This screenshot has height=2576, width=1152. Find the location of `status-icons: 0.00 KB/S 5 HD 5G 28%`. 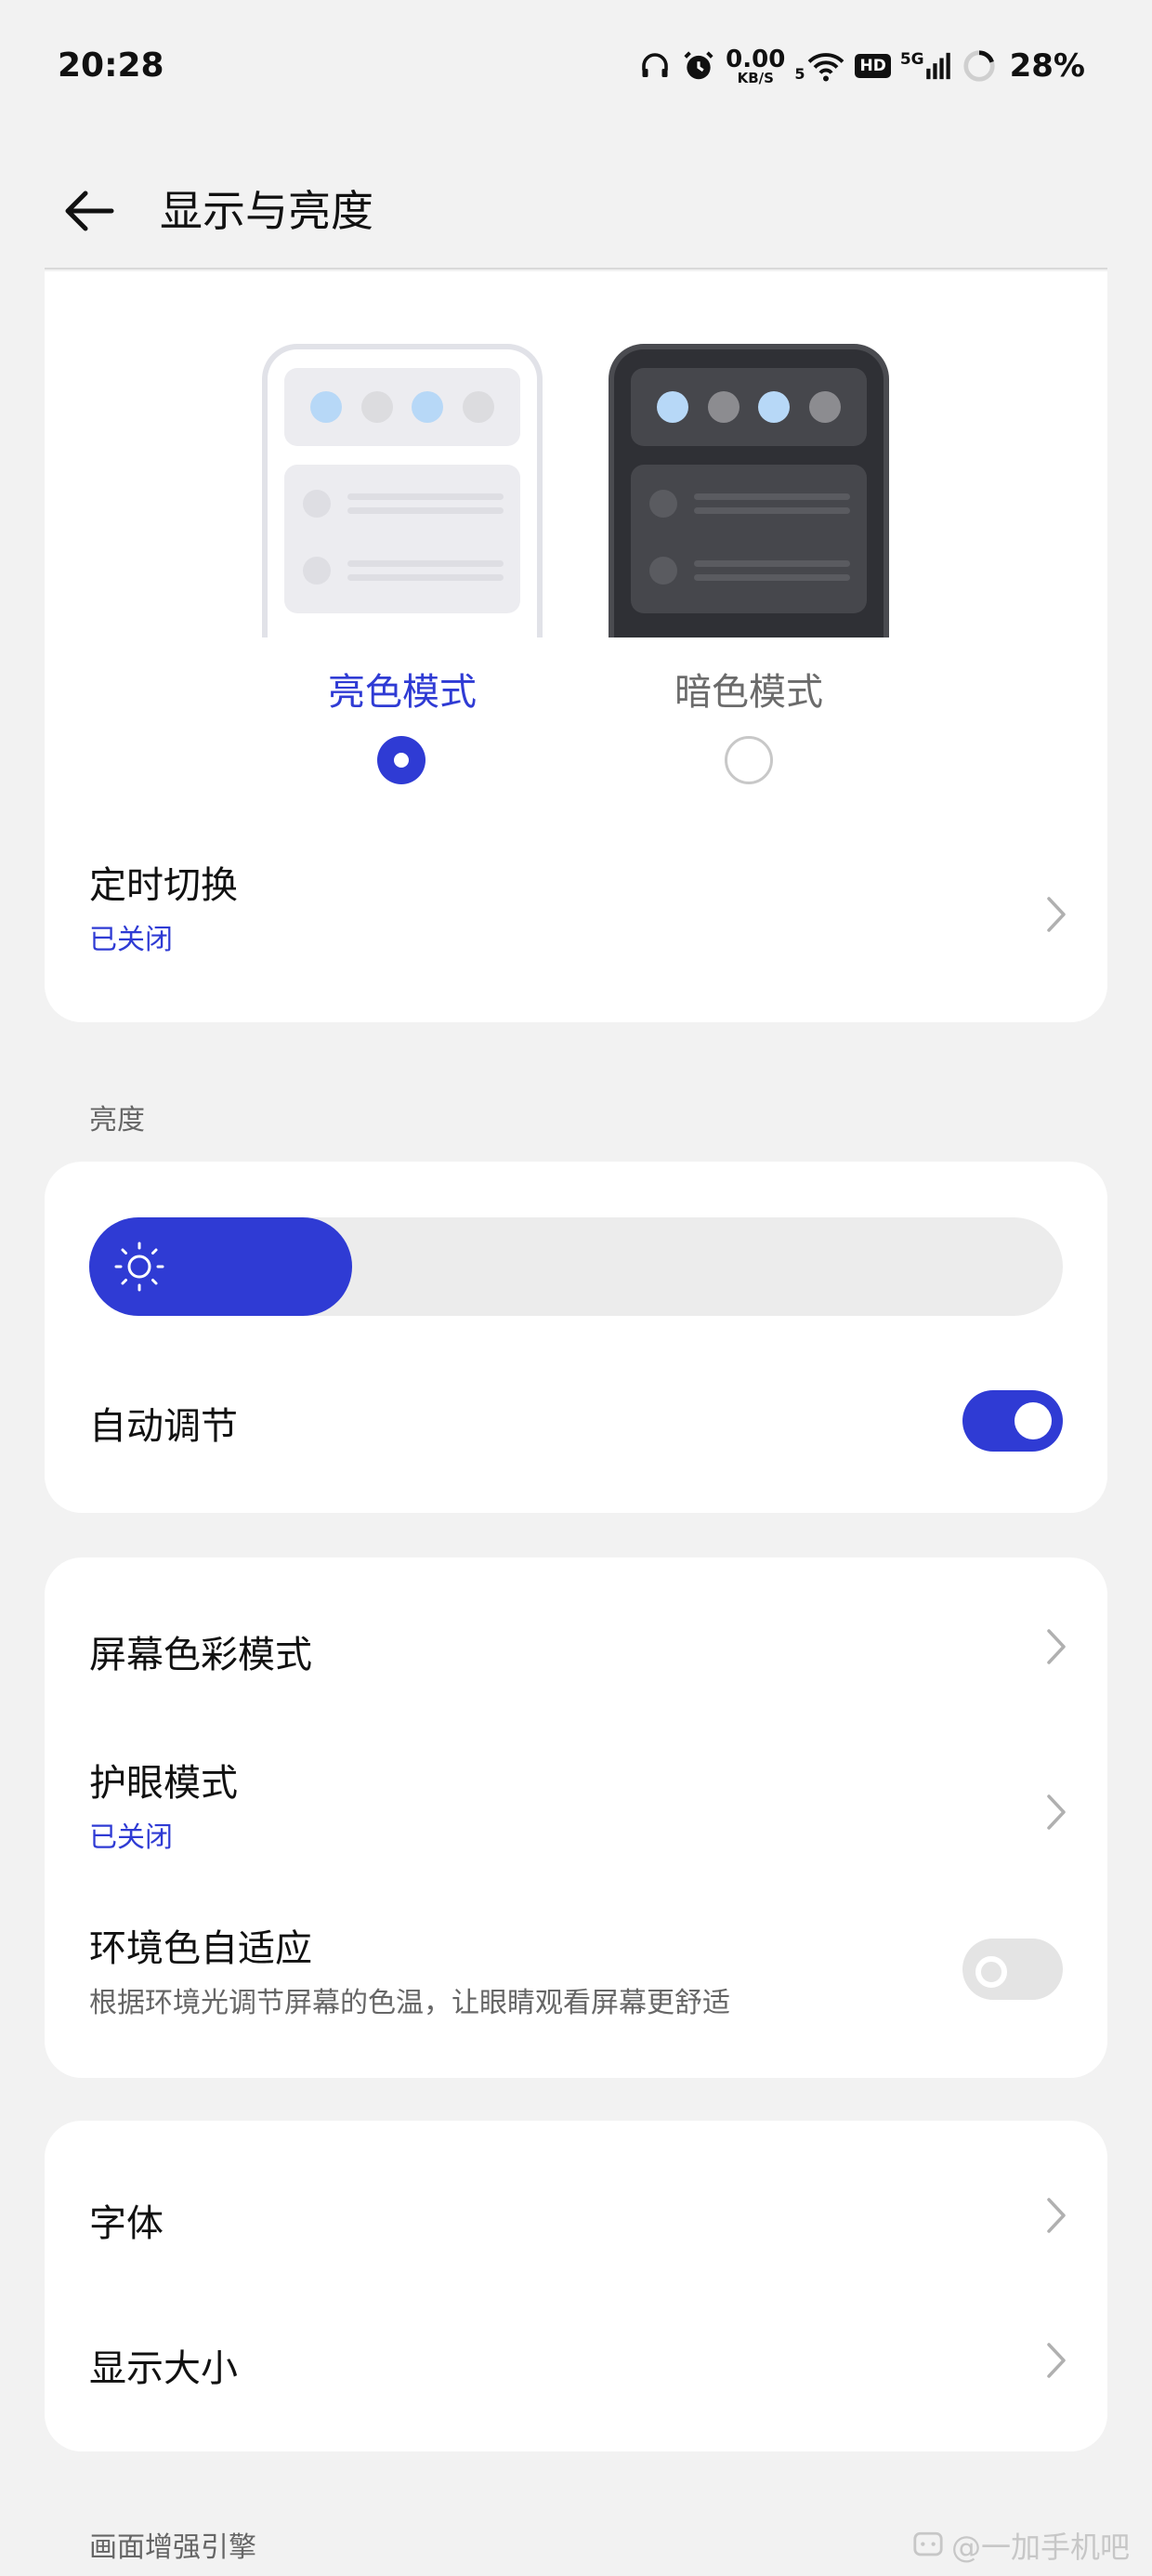

status-icons: 0.00 KB/S 5 HD 5G 28% is located at coordinates (861, 66).